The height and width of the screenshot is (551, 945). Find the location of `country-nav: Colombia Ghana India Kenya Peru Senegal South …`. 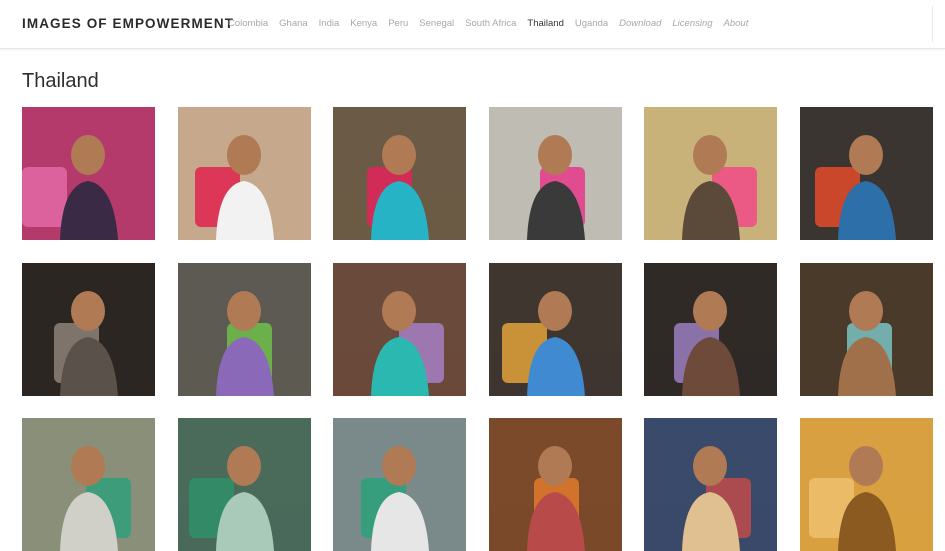

country-nav: Colombia Ghana India Kenya Peru Senegal South … is located at coordinates (493, 23).